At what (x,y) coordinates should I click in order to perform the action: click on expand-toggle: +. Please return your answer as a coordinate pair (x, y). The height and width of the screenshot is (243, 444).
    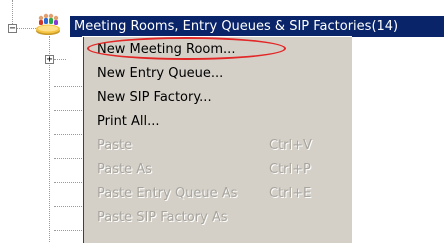
    Looking at the image, I should click on (49, 60).